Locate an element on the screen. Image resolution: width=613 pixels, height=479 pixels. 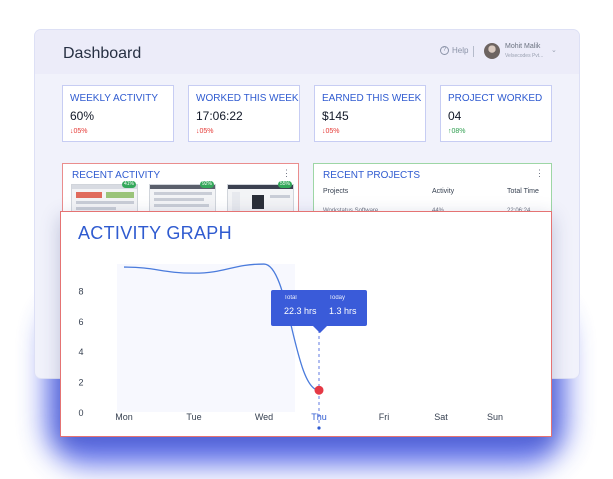
plot-area-shade is located at coordinates (206, 338).